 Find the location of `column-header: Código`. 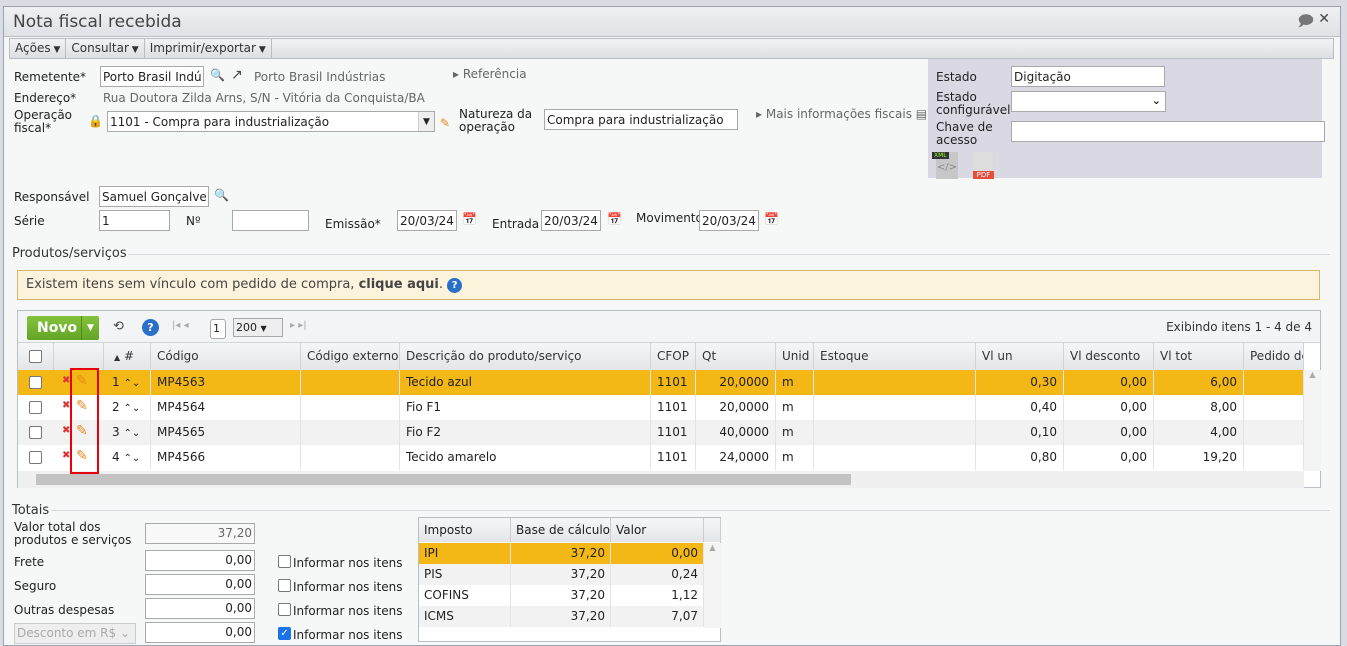

column-header: Código is located at coordinates (226, 356).